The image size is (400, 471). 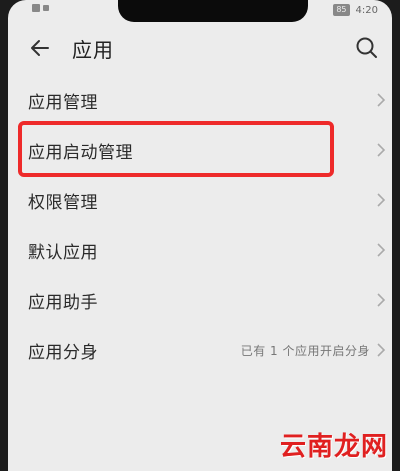 I want to click on search-icon, so click(x=367, y=48).